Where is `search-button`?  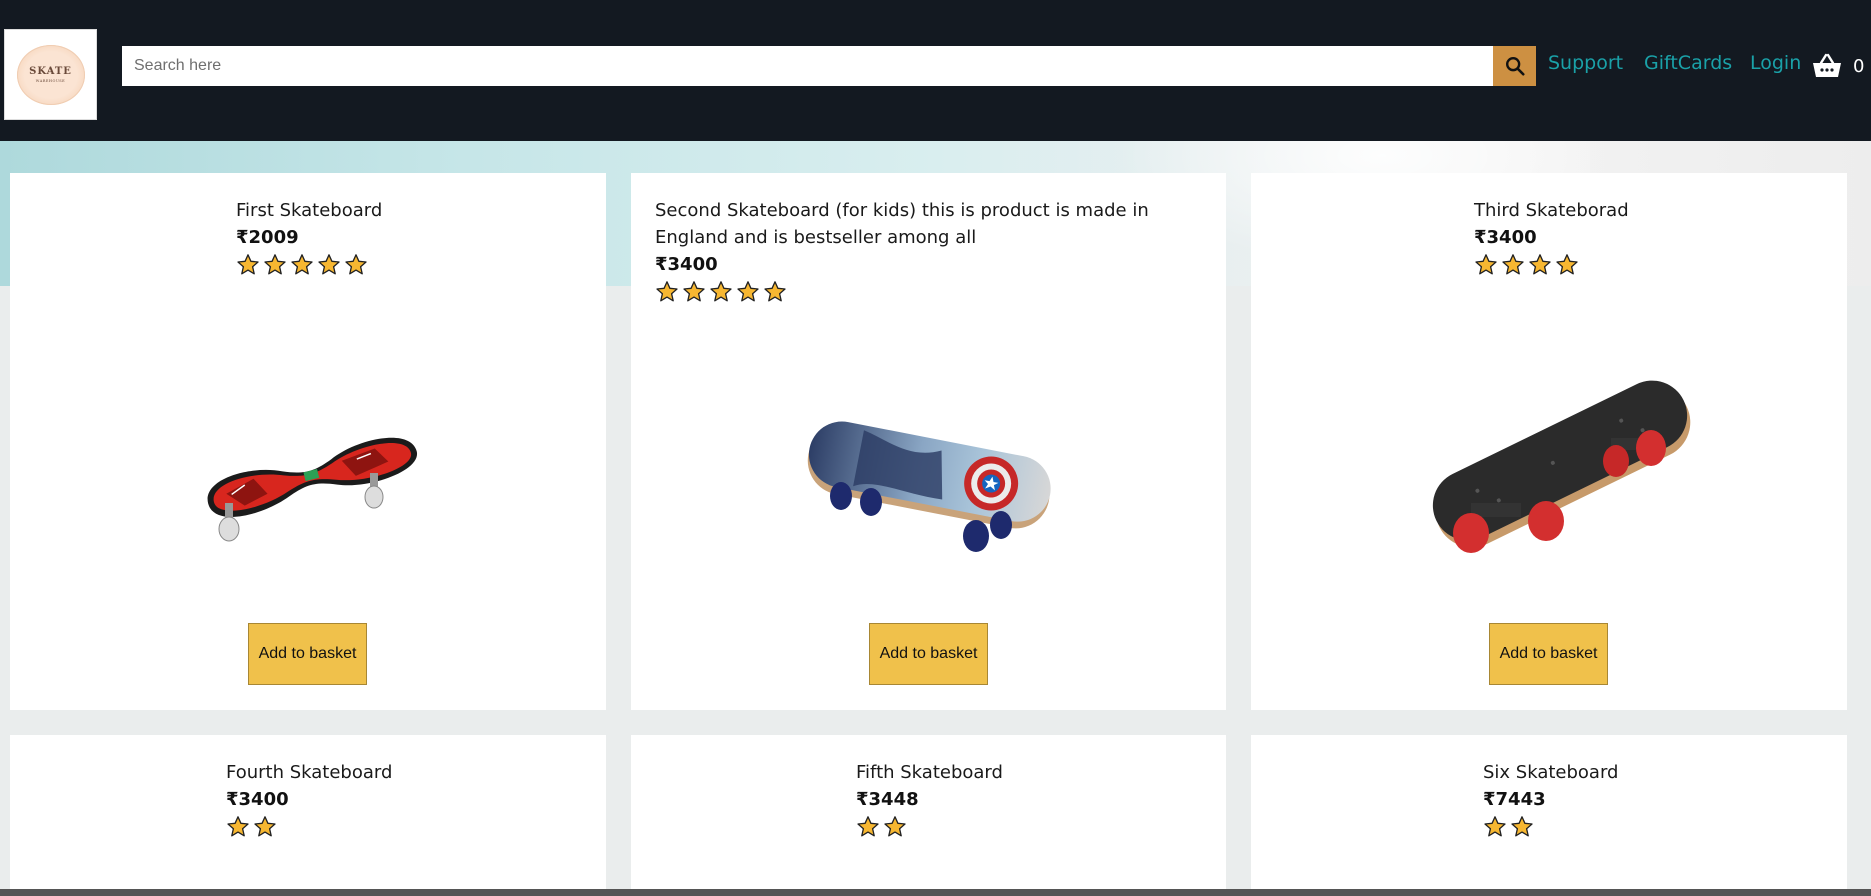
search-button is located at coordinates (1514, 66).